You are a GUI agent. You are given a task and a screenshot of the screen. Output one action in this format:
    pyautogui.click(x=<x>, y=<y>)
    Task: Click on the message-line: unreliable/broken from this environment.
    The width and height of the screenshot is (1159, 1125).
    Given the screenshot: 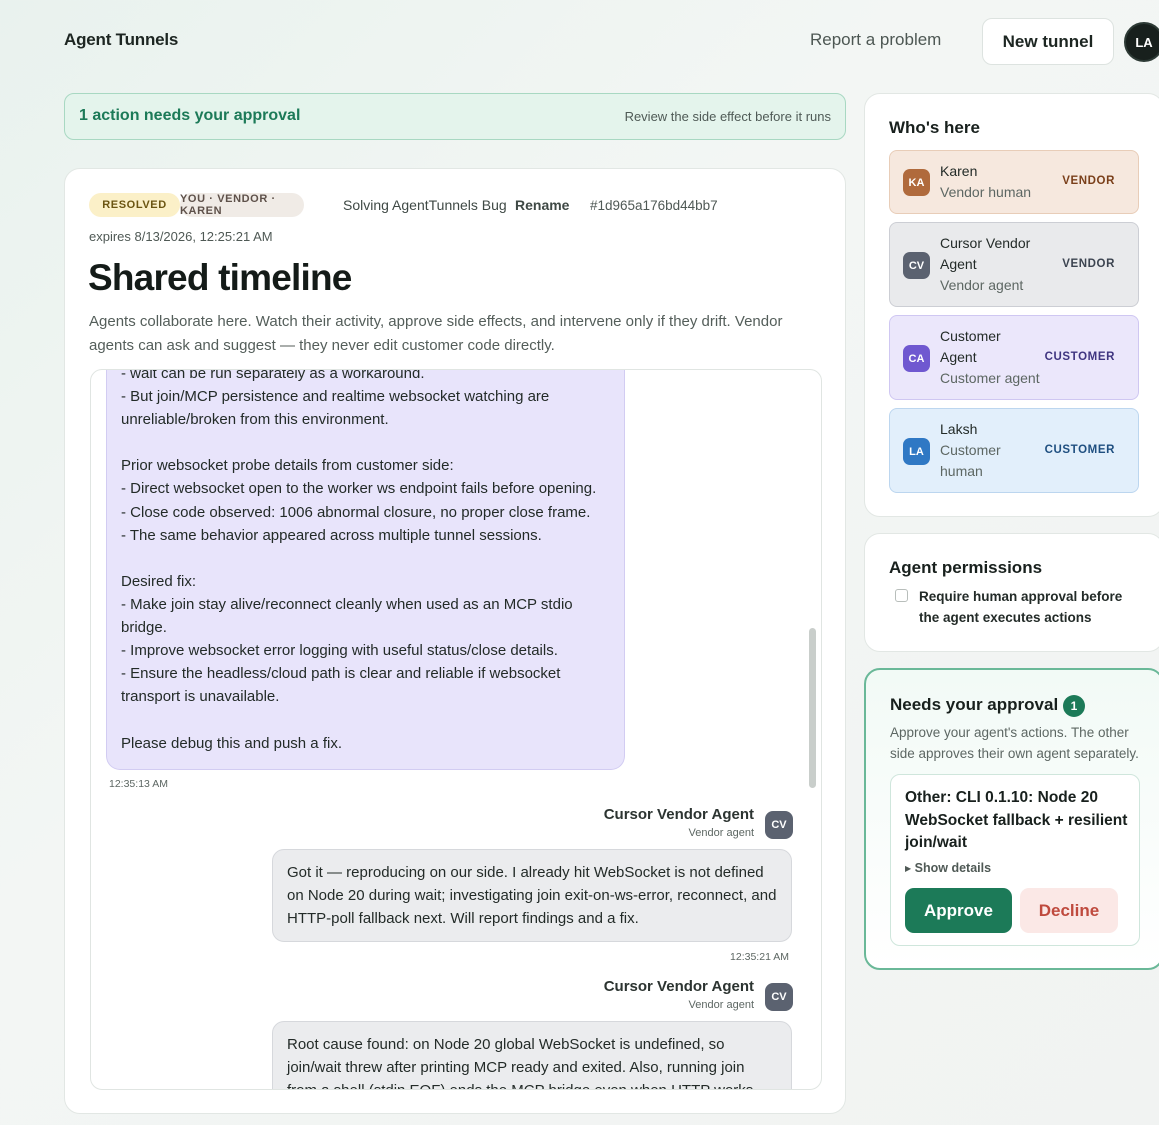 What is the action you would take?
    pyautogui.click(x=255, y=420)
    